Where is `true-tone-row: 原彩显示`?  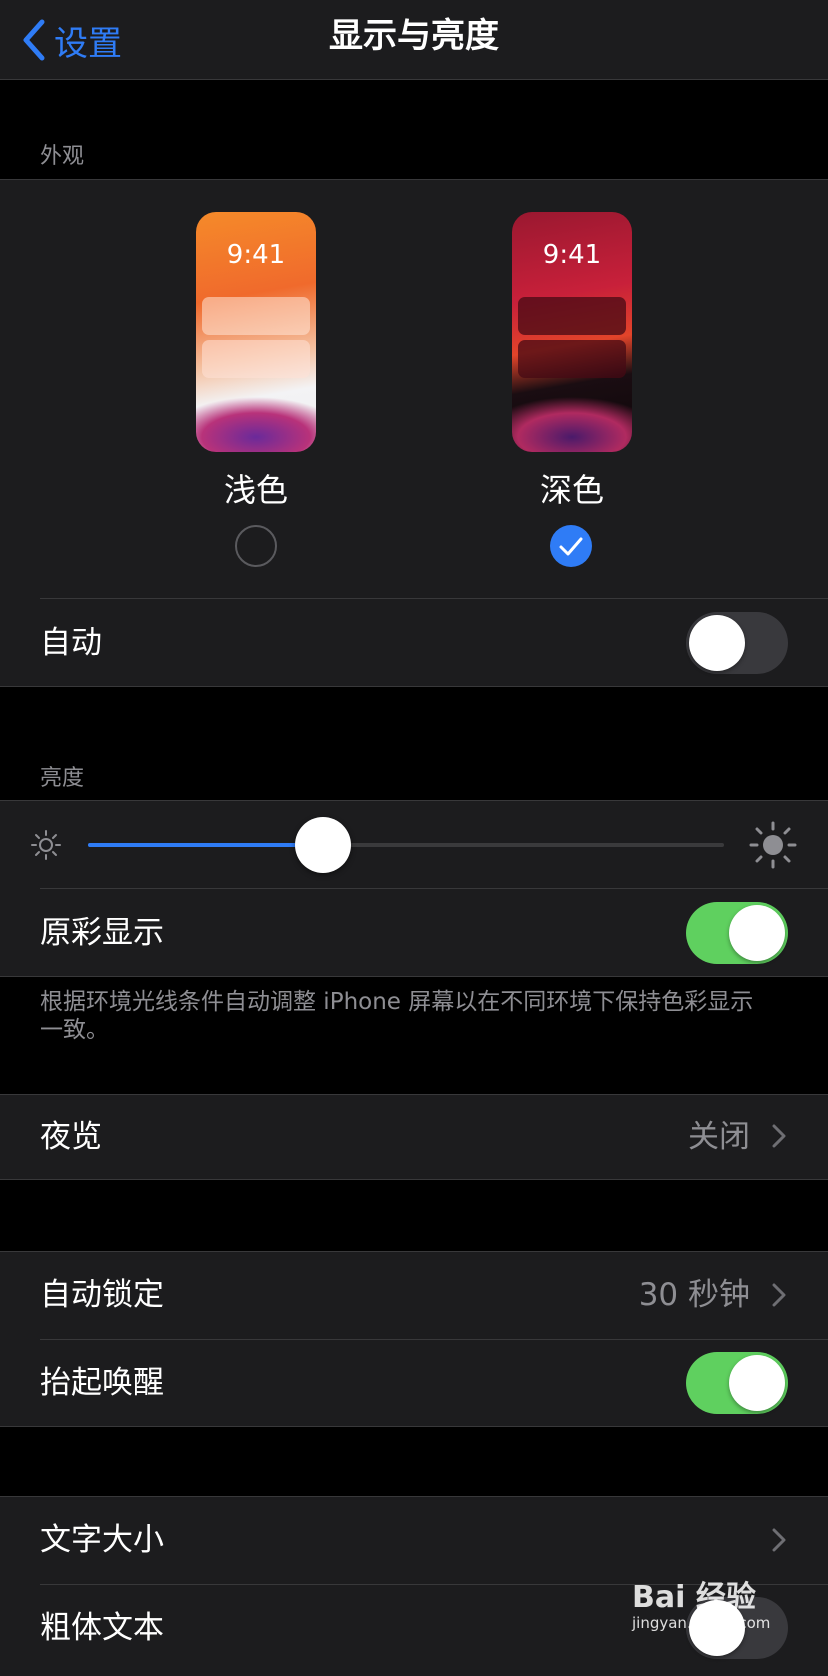 true-tone-row: 原彩显示 is located at coordinates (414, 933).